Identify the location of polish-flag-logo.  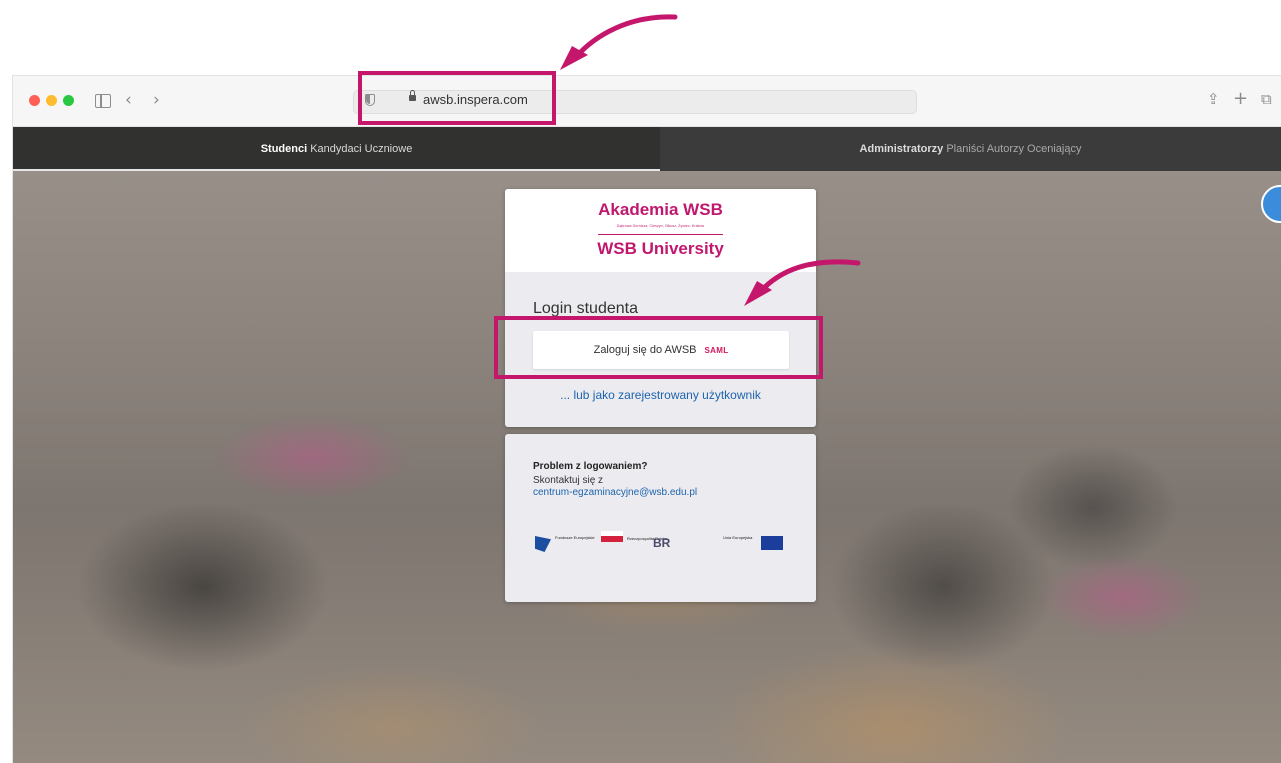
(612, 536).